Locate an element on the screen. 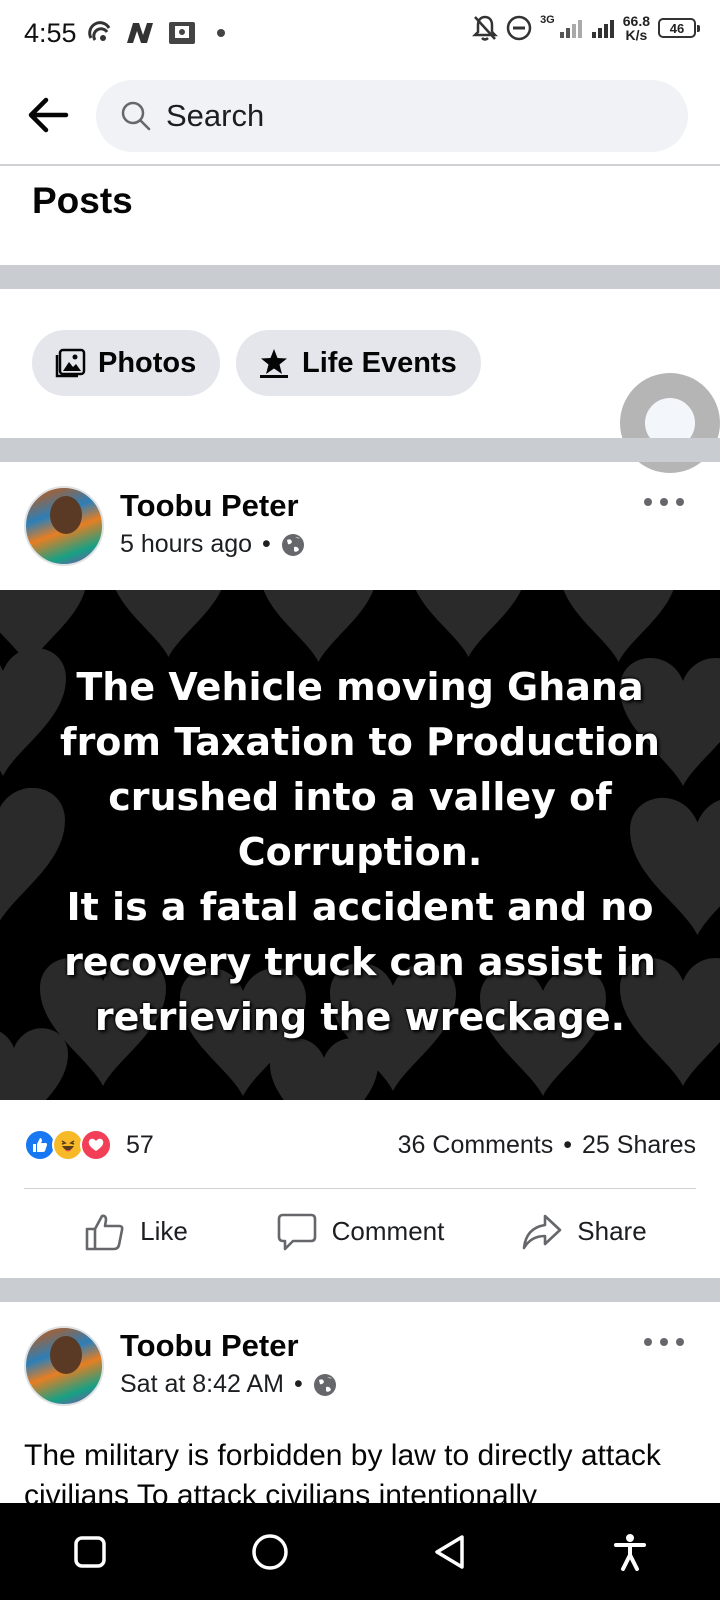  comment-button: Comment is located at coordinates (360, 1232).